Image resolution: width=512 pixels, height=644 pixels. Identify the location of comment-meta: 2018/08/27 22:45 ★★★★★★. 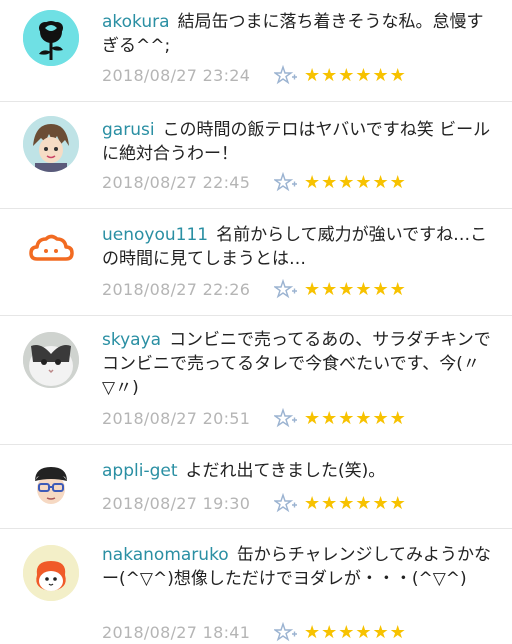
(254, 182).